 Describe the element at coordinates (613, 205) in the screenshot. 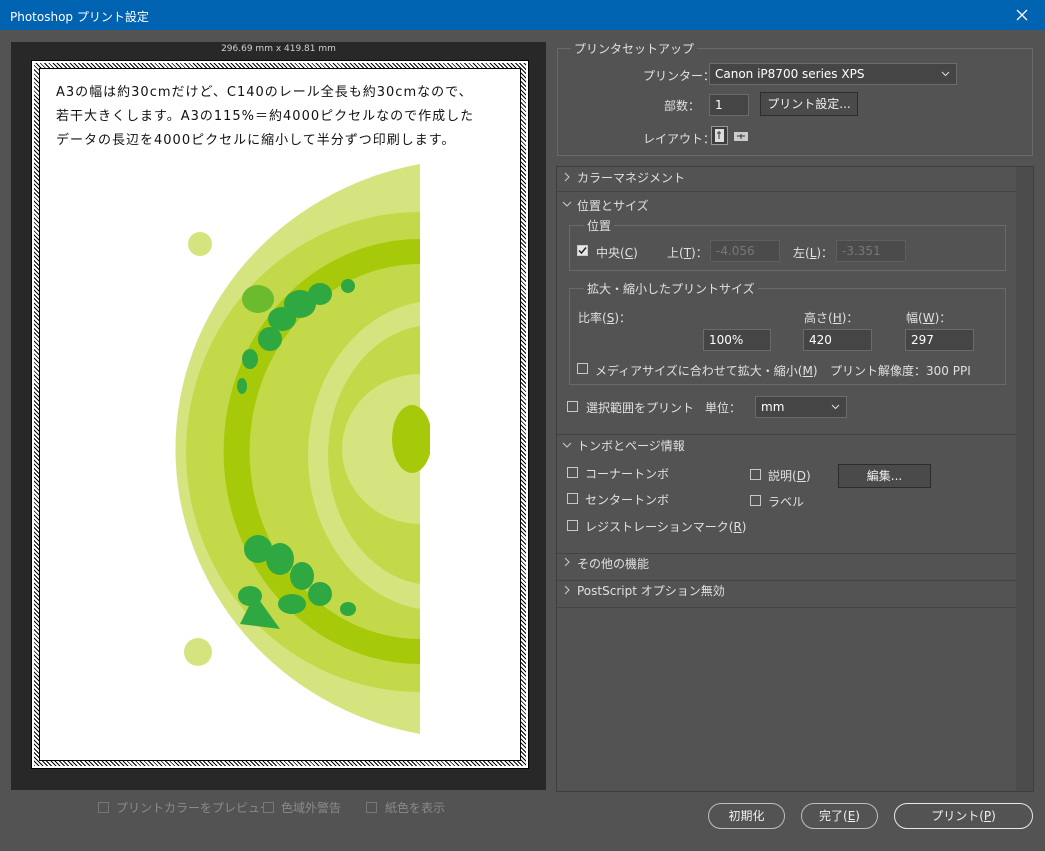

I see `section-position-size: 位置とサイズ` at that location.